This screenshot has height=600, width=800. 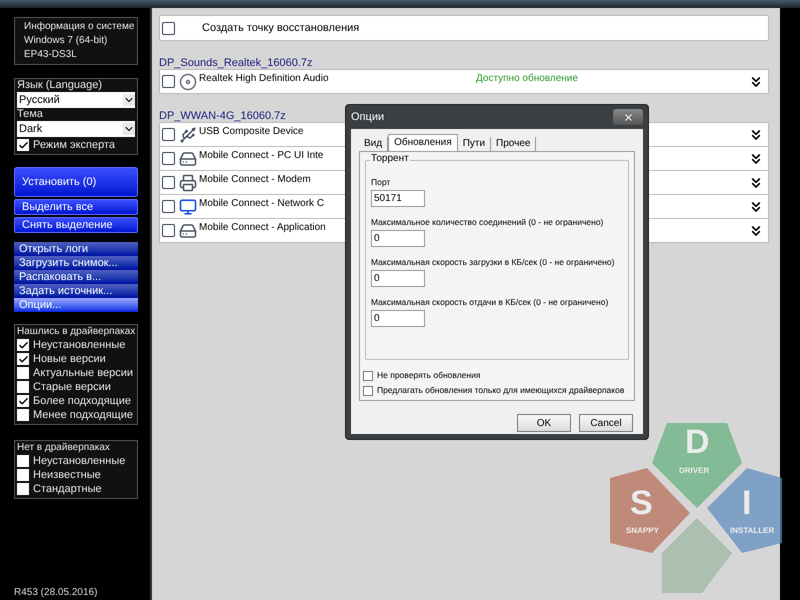 I want to click on dialog-title: Опции, so click(x=367, y=117).